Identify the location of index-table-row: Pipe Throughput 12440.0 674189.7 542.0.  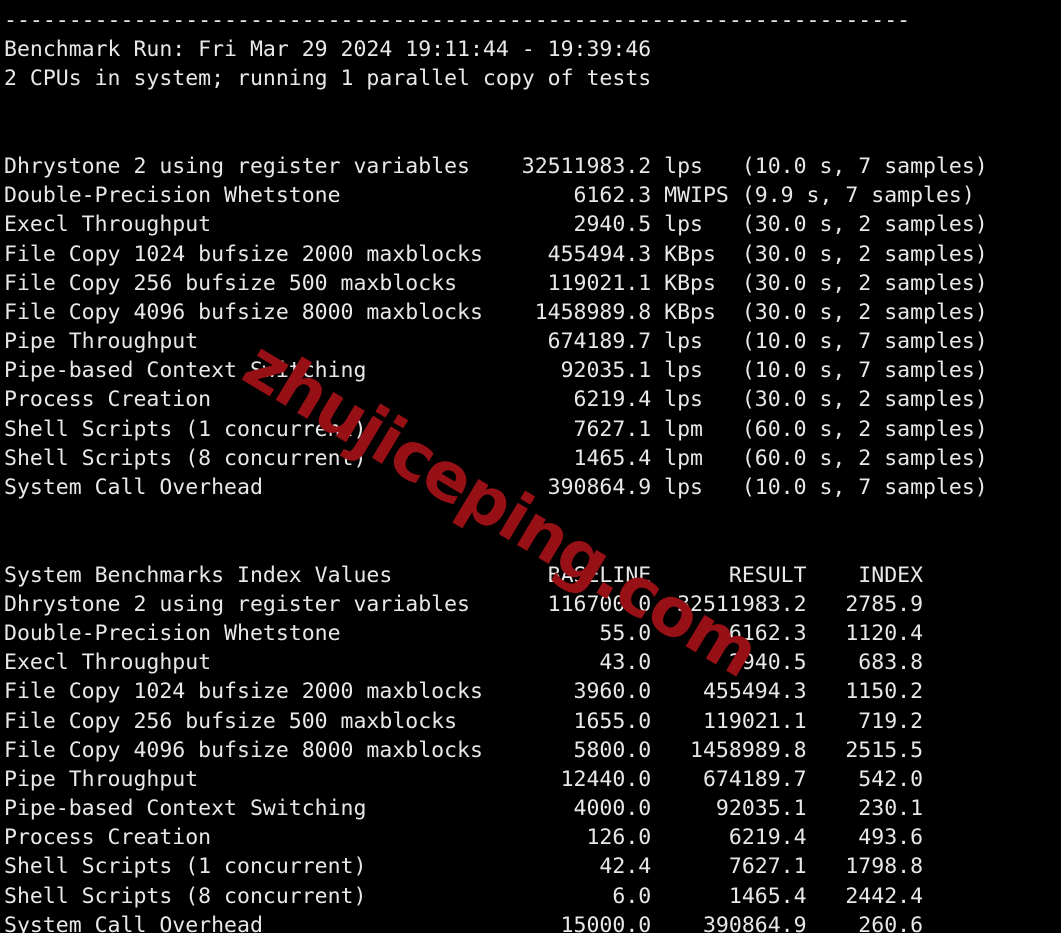
(464, 779).